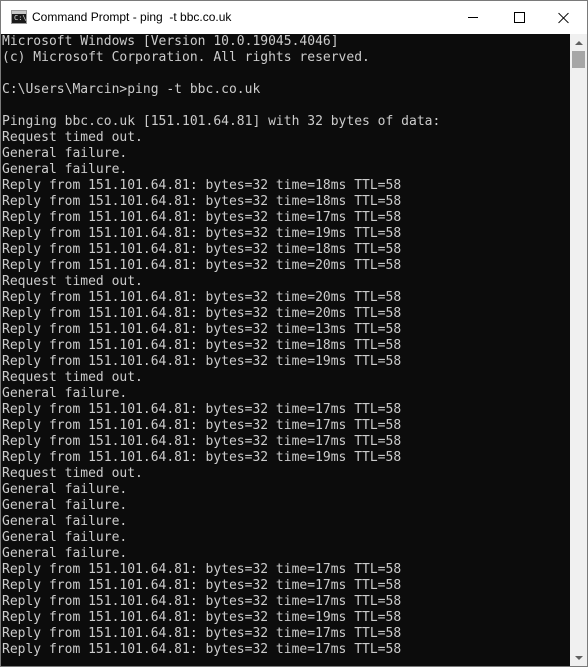 Image resolution: width=588 pixels, height=667 pixels. Describe the element at coordinates (294, 17) in the screenshot. I see `title-bar: C:\ Command Prompt - ping -t bbc.co.uk` at that location.